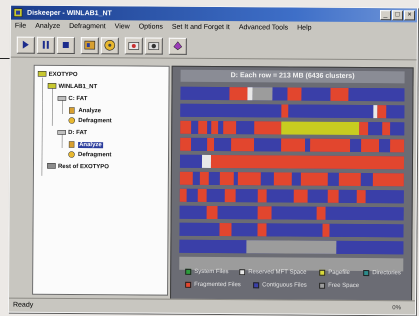 The width and height of the screenshot is (419, 316). What do you see at coordinates (211, 272) in the screenshot?
I see `legend-label: System Files` at bounding box center [211, 272].